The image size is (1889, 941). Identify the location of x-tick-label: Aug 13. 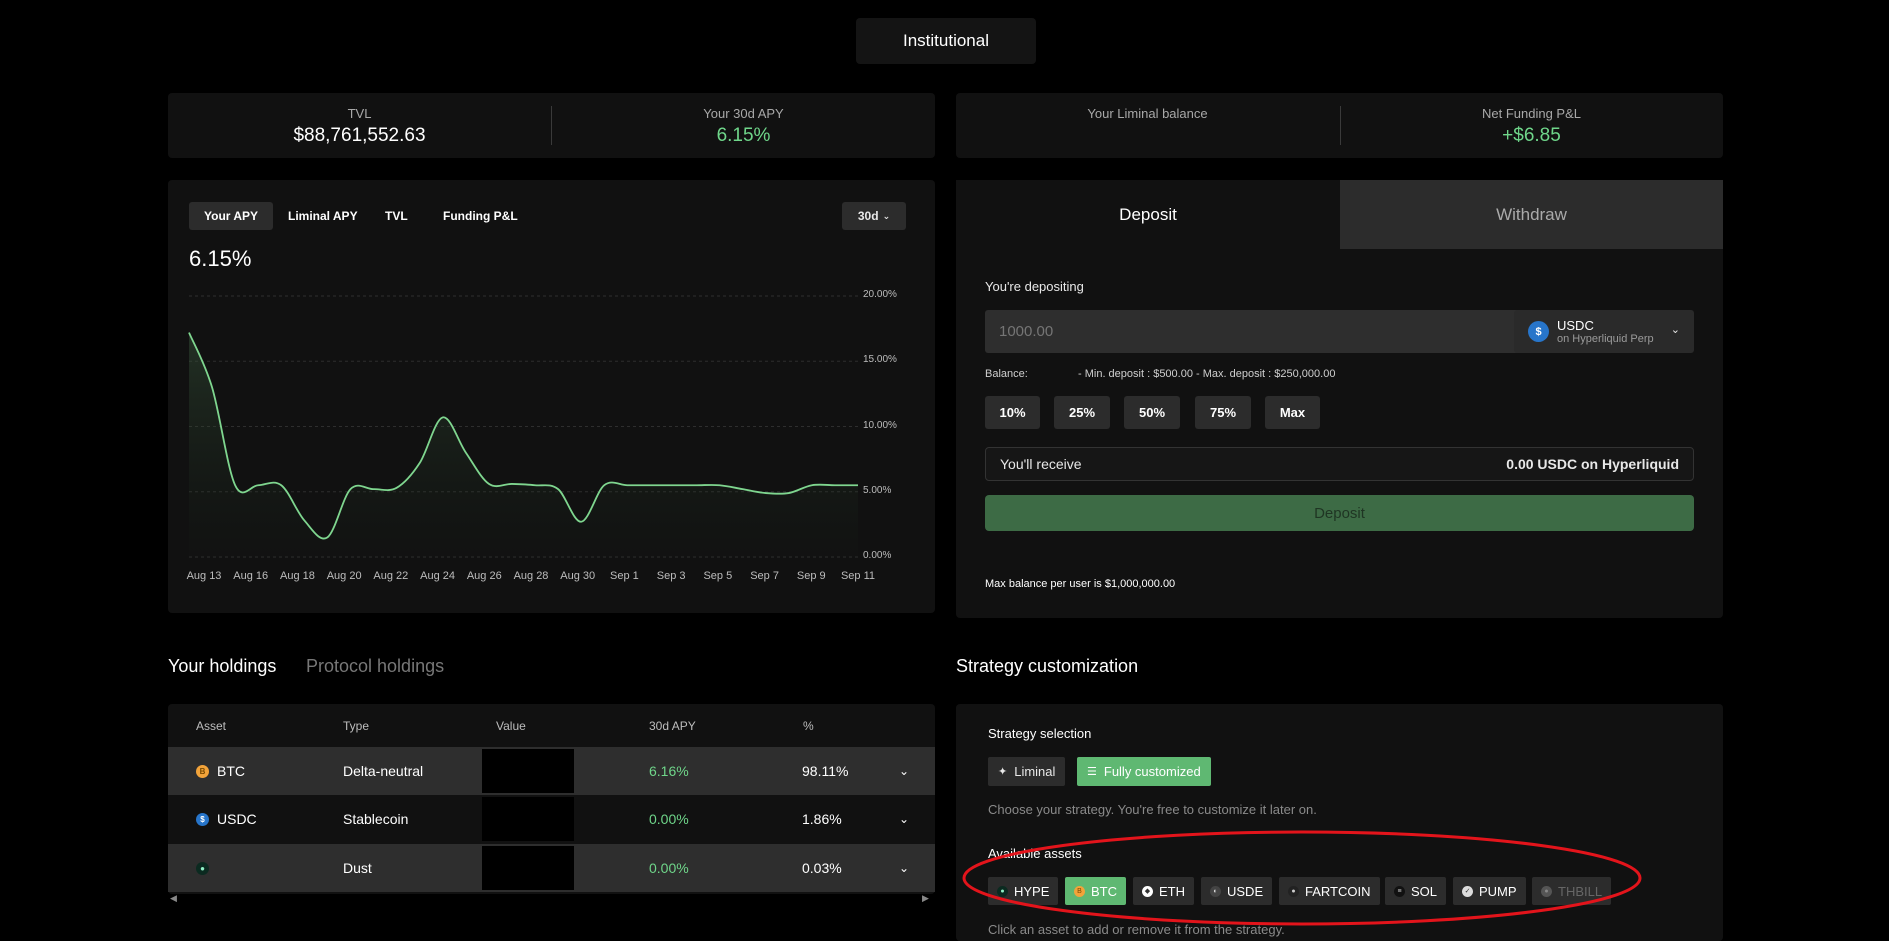
(204, 576).